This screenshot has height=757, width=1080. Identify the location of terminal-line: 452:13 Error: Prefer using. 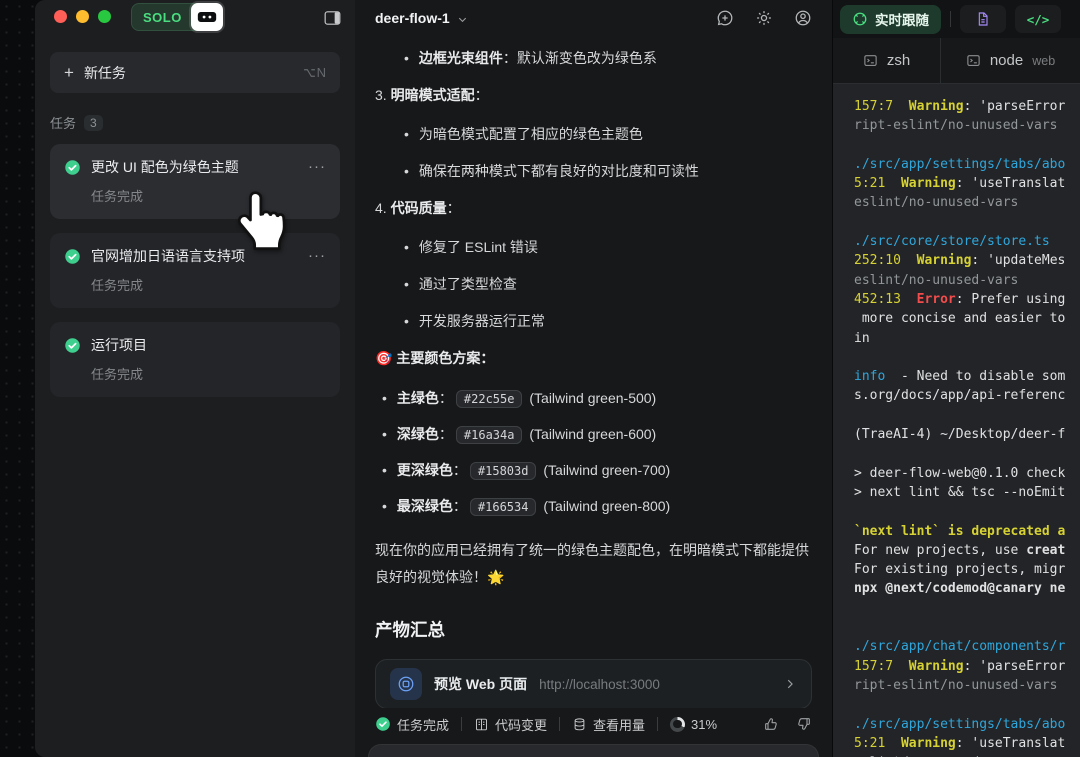
(960, 299).